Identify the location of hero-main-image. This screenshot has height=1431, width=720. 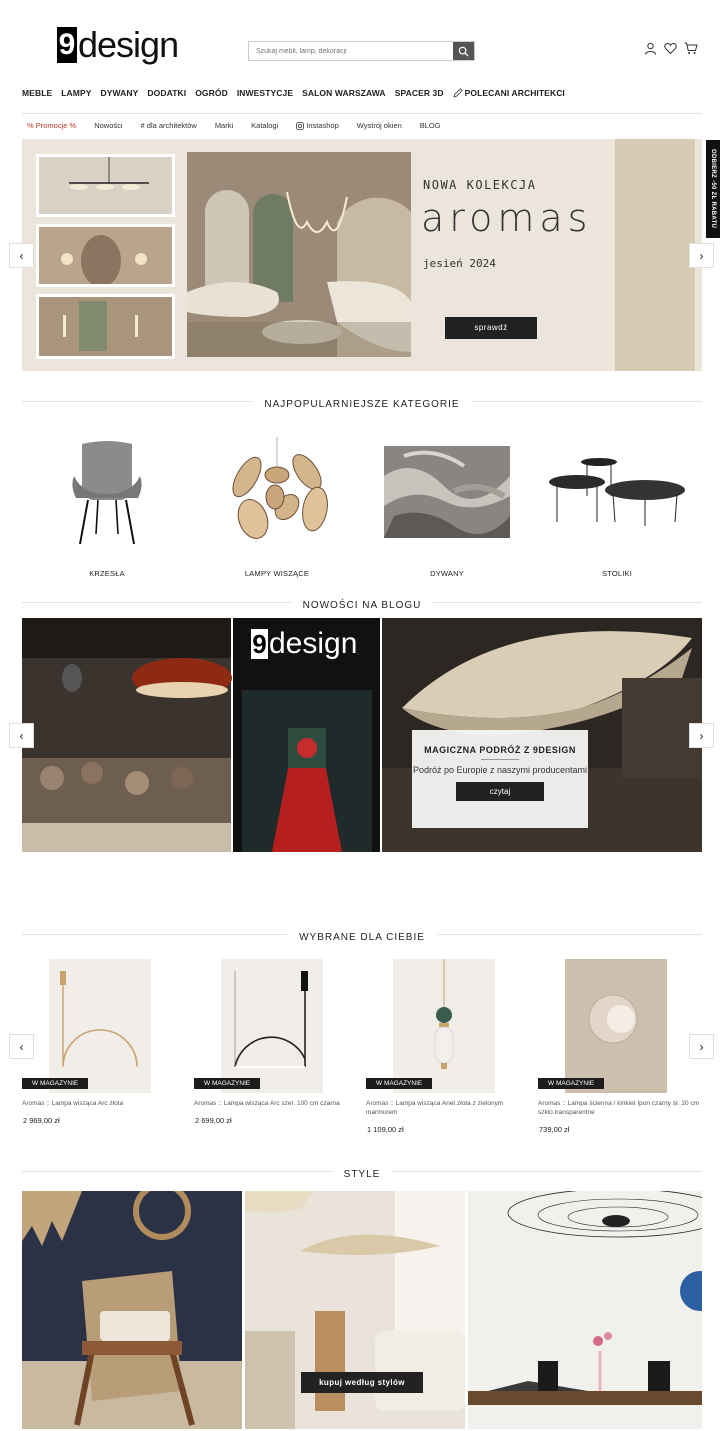
(299, 254).